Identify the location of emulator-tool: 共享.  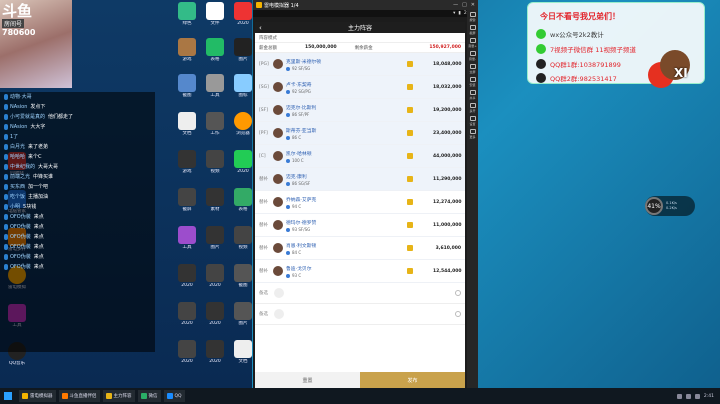
(472, 94).